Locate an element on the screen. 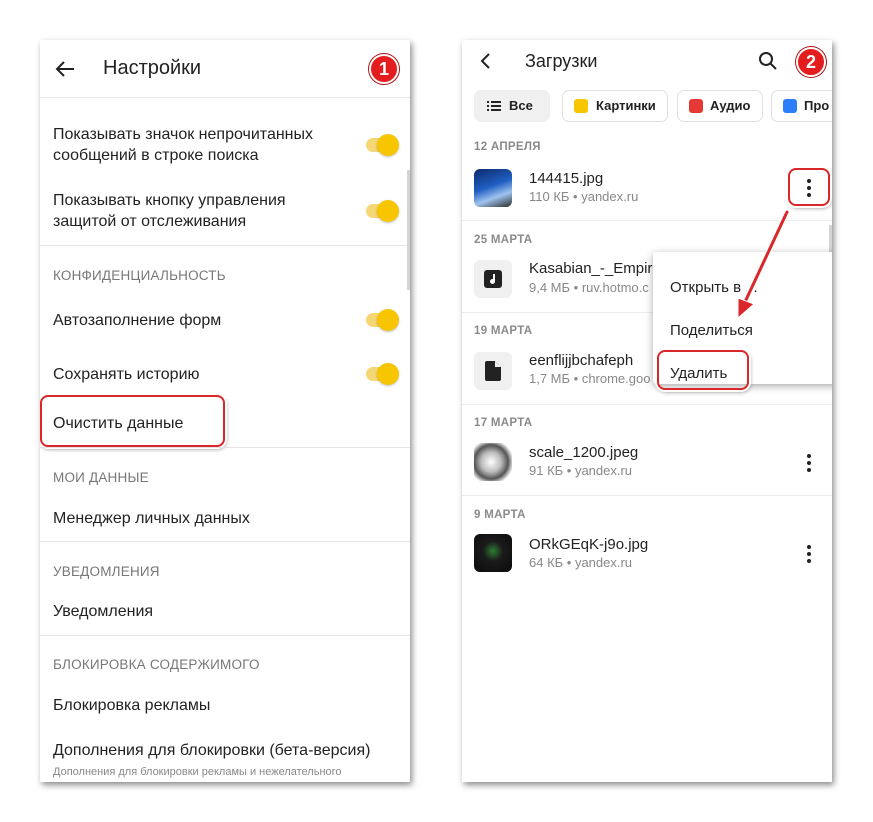  ad-block-item: Блокировка рекламы is located at coordinates (131, 705).